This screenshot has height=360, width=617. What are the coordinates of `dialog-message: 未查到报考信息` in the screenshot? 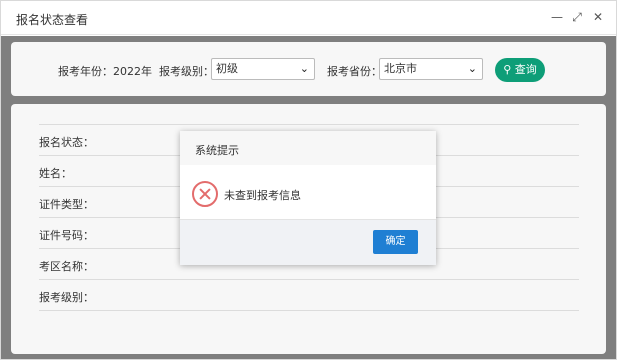 It's located at (262, 195).